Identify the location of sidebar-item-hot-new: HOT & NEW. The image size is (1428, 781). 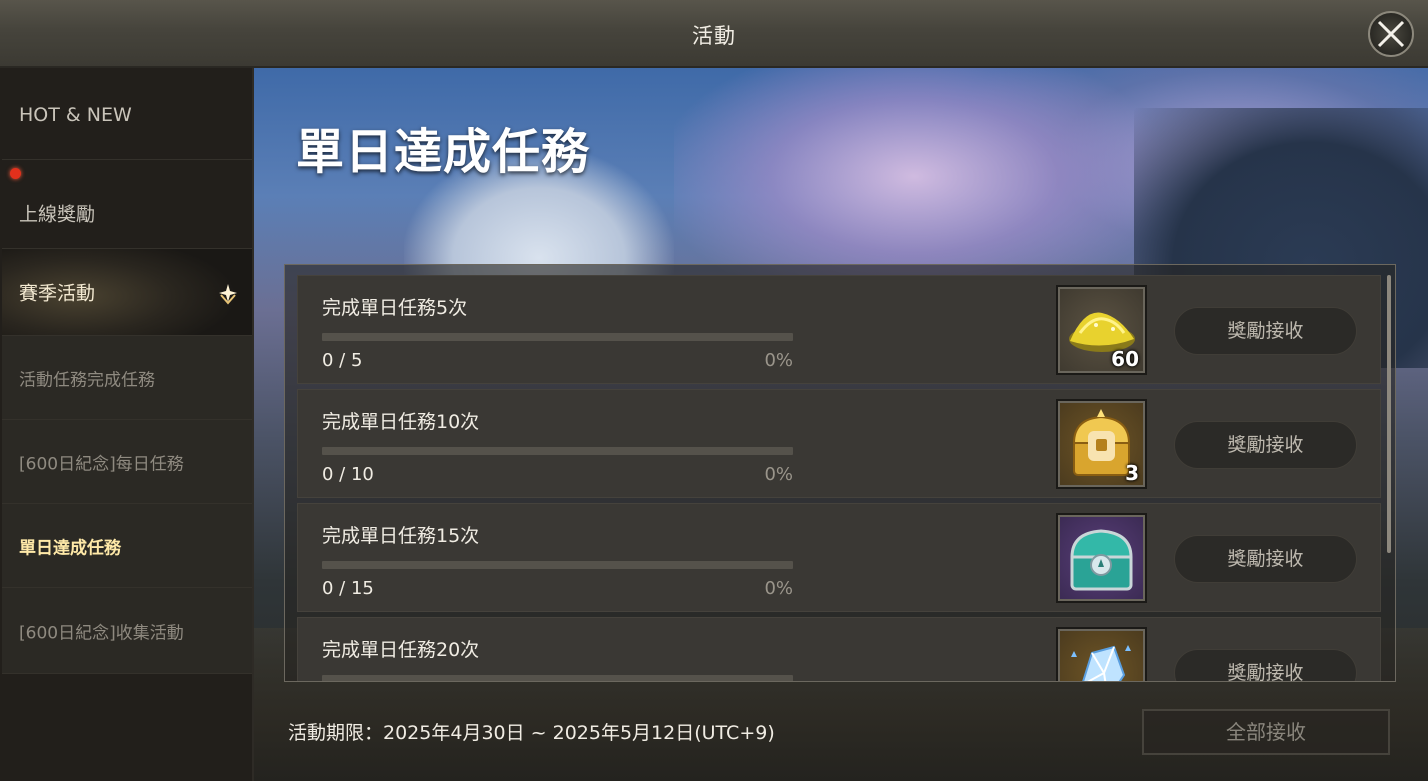
(127, 115).